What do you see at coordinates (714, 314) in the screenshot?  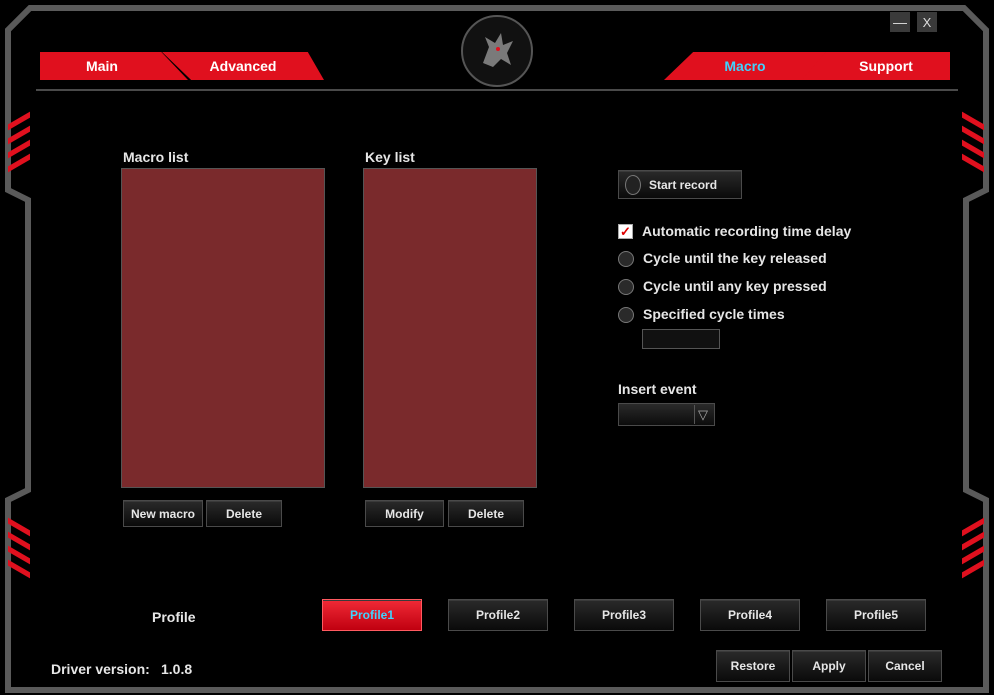 I see `specified-cycle-label: Specified cycle times` at bounding box center [714, 314].